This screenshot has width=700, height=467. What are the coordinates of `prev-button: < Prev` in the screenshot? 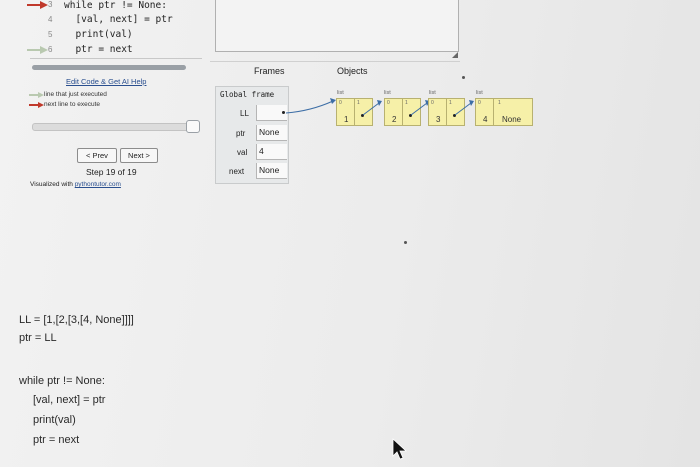 It's located at (97, 155).